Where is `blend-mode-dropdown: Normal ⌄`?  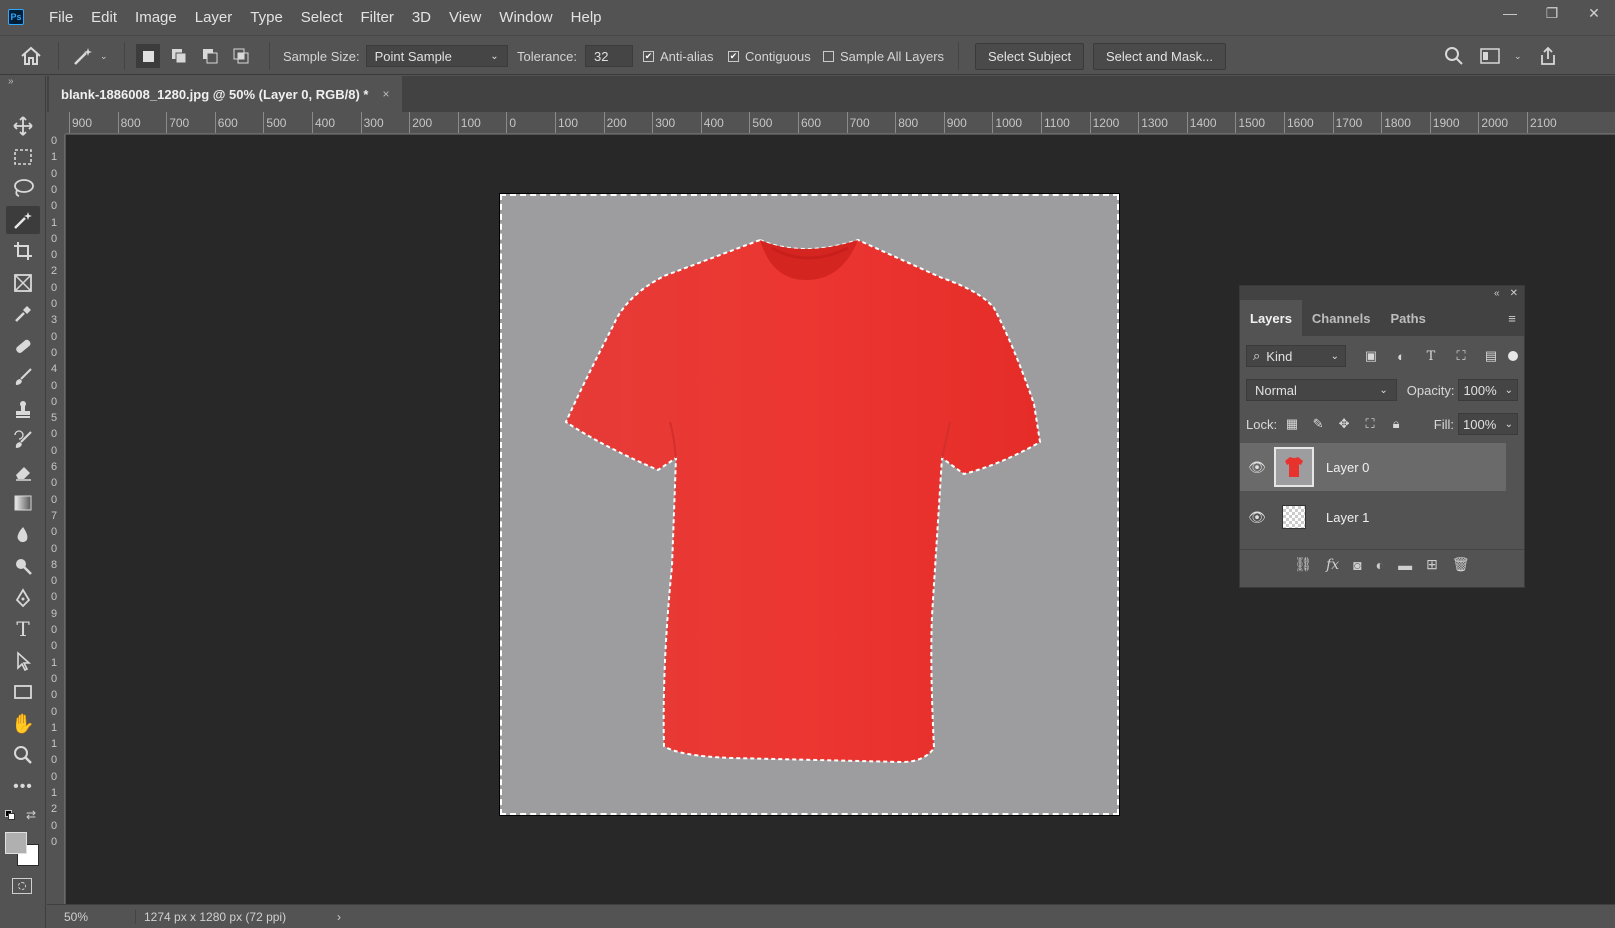
blend-mode-dropdown: Normal ⌄ is located at coordinates (1321, 390).